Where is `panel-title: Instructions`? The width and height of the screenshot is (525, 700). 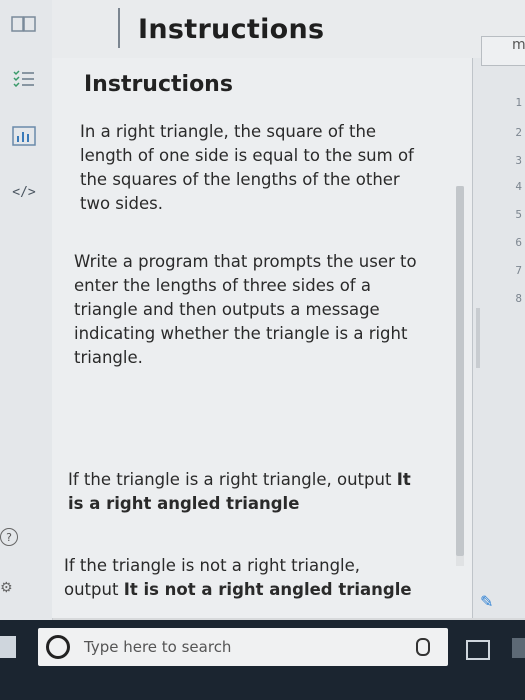 panel-title: Instructions is located at coordinates (158, 84).